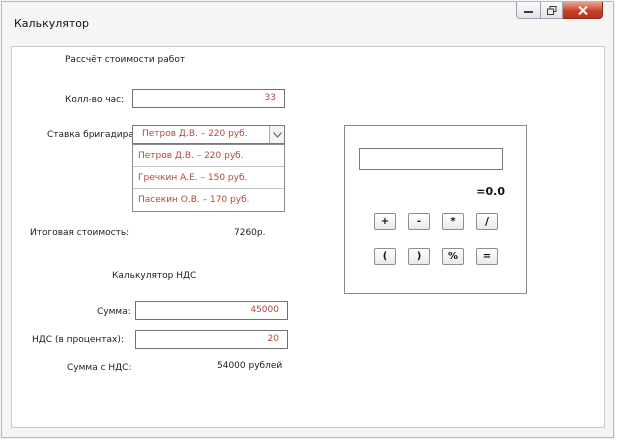  I want to click on minimize-icon, so click(528, 12).